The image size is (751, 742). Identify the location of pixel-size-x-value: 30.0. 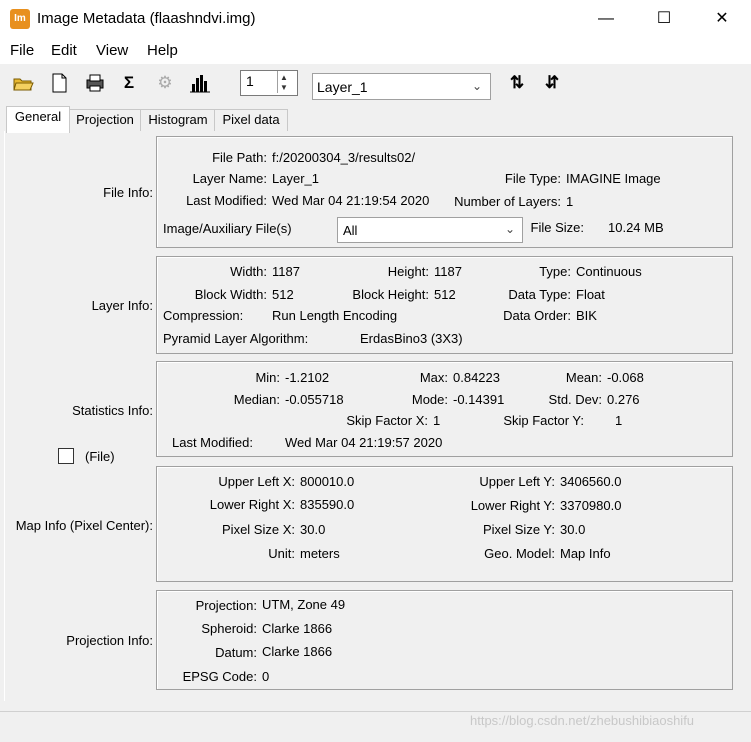
(313, 529).